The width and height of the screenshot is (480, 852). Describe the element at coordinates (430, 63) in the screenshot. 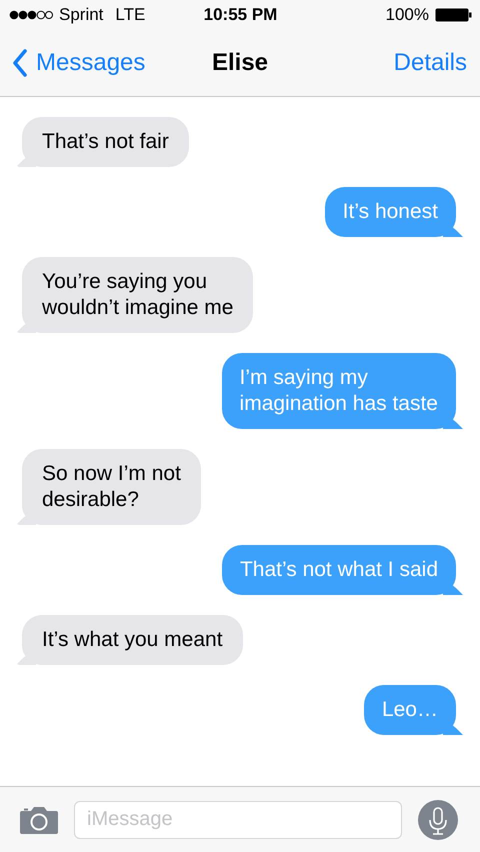

I see `details-link: Details` at that location.